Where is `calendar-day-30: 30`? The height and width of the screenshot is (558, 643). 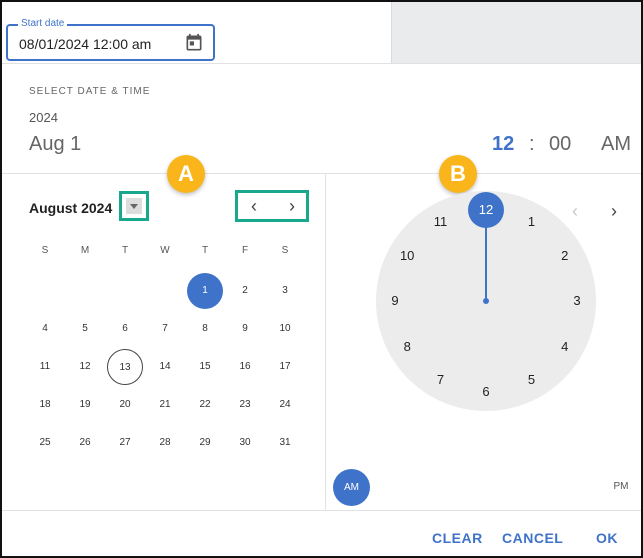 calendar-day-30: 30 is located at coordinates (245, 443).